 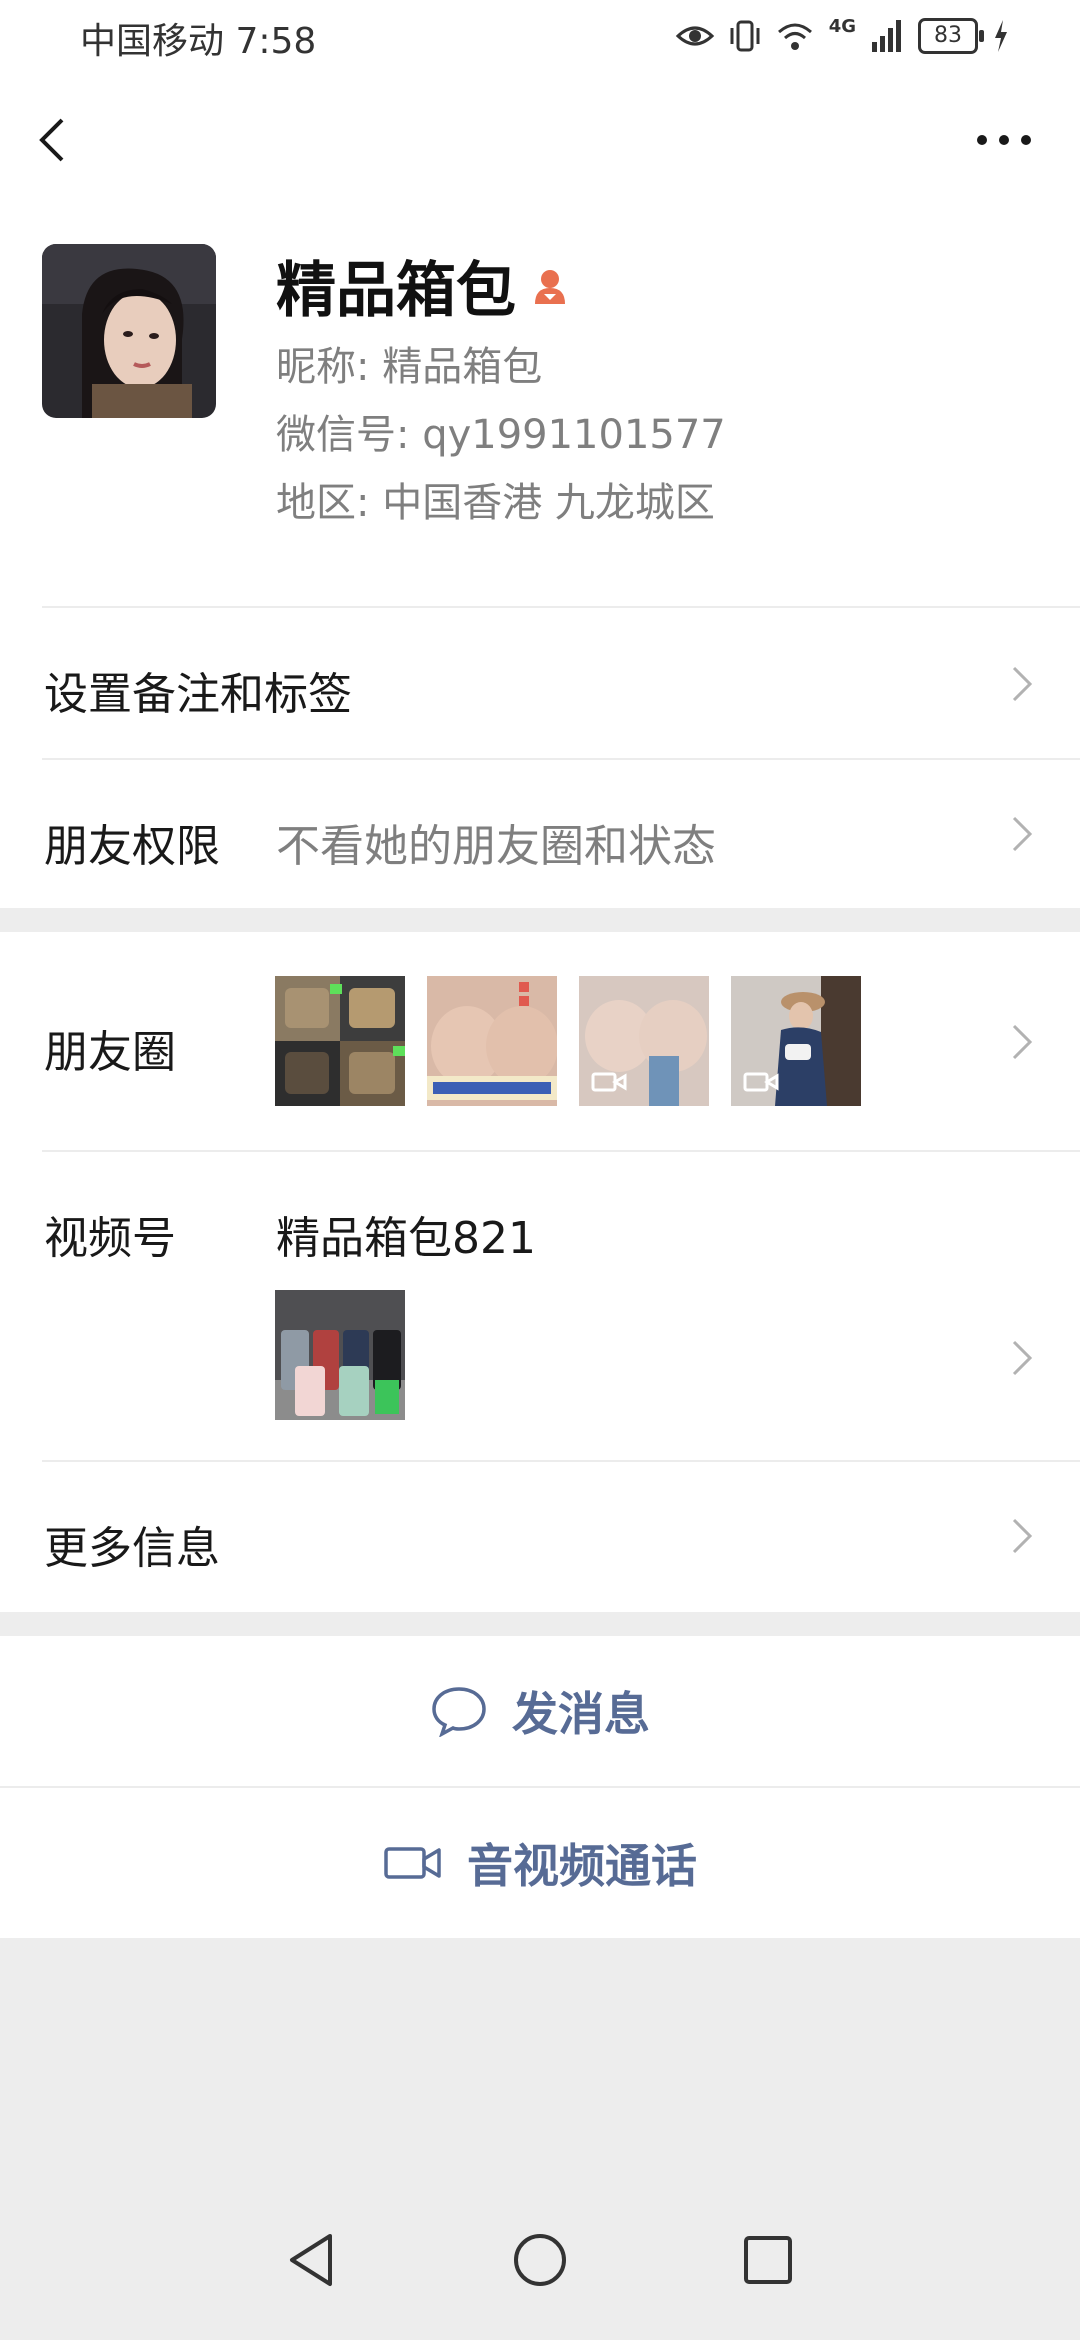 I want to click on more-options-icon, so click(x=1004, y=140).